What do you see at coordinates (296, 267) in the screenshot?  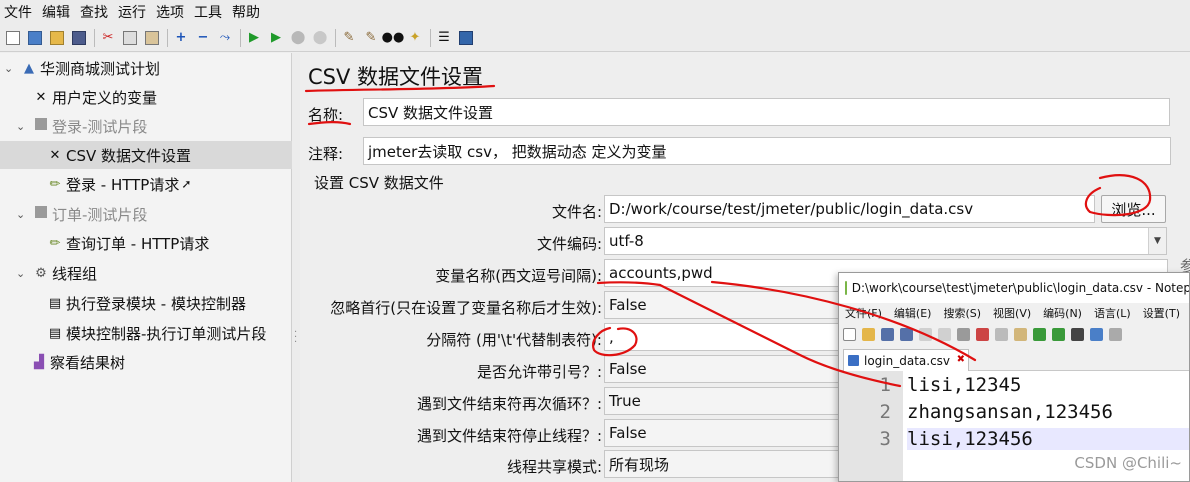 I see `pane-splitter` at bounding box center [296, 267].